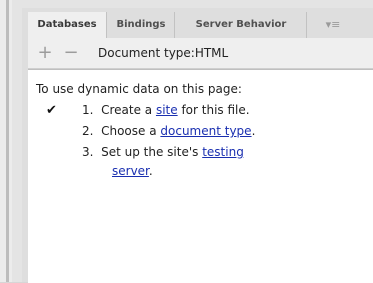  Describe the element at coordinates (163, 53) in the screenshot. I see `document-type-label: Document type:HTML` at that location.